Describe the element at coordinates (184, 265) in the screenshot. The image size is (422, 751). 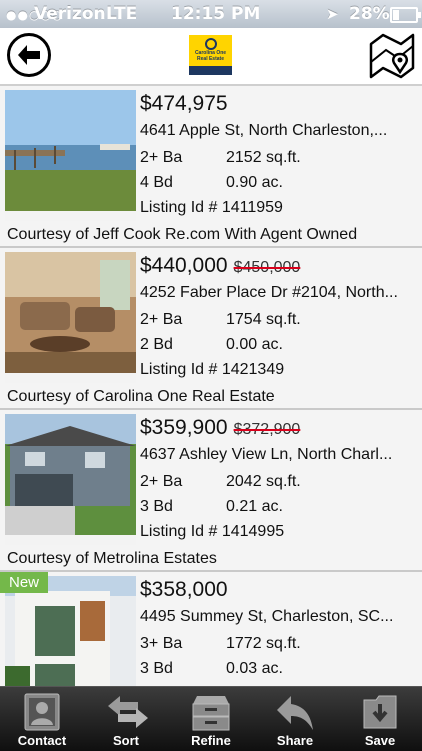
I see `listing-price: $440,000` at that location.